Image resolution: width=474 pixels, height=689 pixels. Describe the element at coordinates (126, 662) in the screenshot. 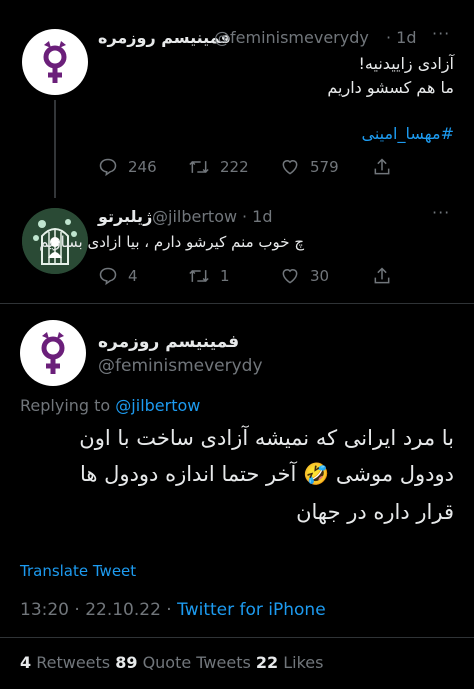

I see `quote-tweets-count: 89` at that location.